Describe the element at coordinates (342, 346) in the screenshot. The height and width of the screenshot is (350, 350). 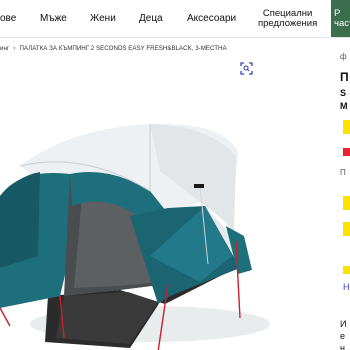
I see `info-line-3: н` at that location.